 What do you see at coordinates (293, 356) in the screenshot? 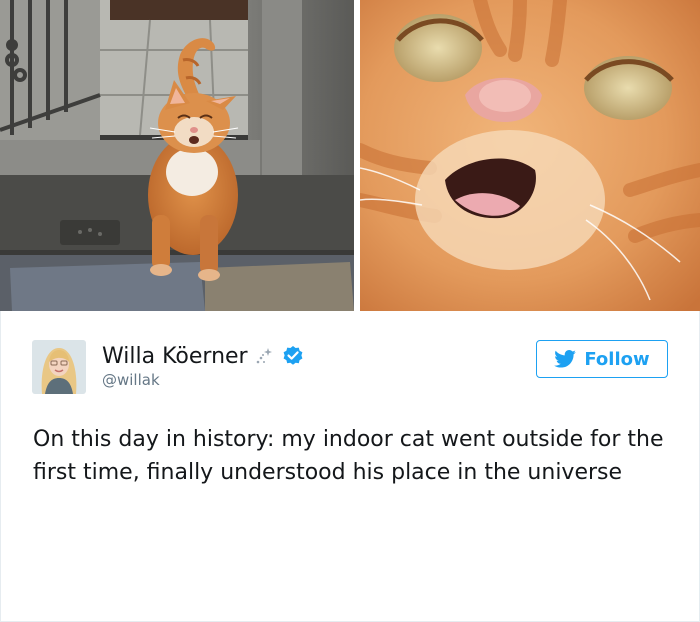
I see `verified-badge-icon` at bounding box center [293, 356].